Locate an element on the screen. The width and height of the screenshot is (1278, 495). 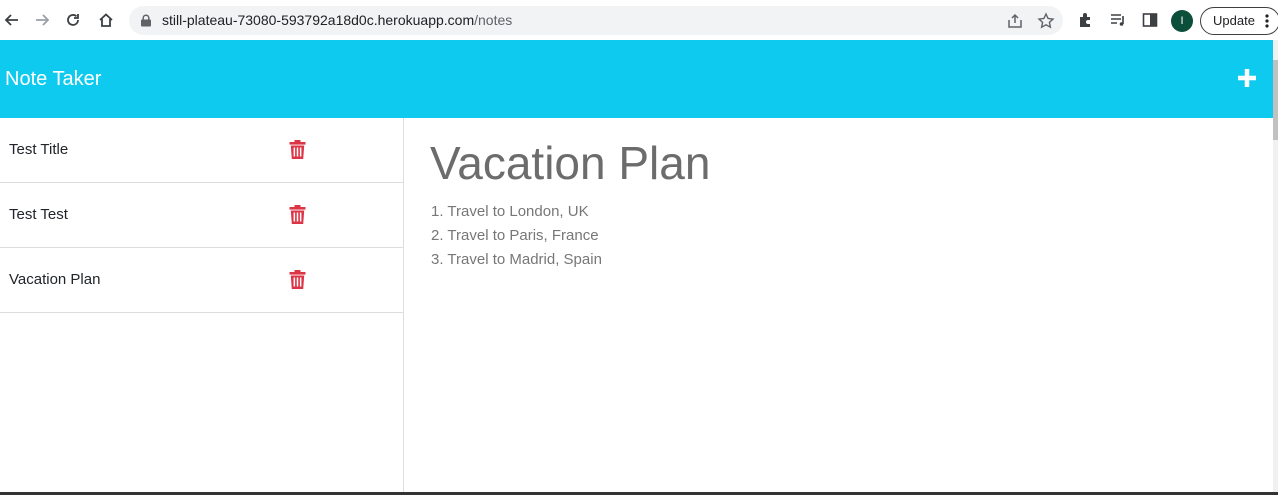
extensions-puzzle-icon is located at coordinates (1086, 20).